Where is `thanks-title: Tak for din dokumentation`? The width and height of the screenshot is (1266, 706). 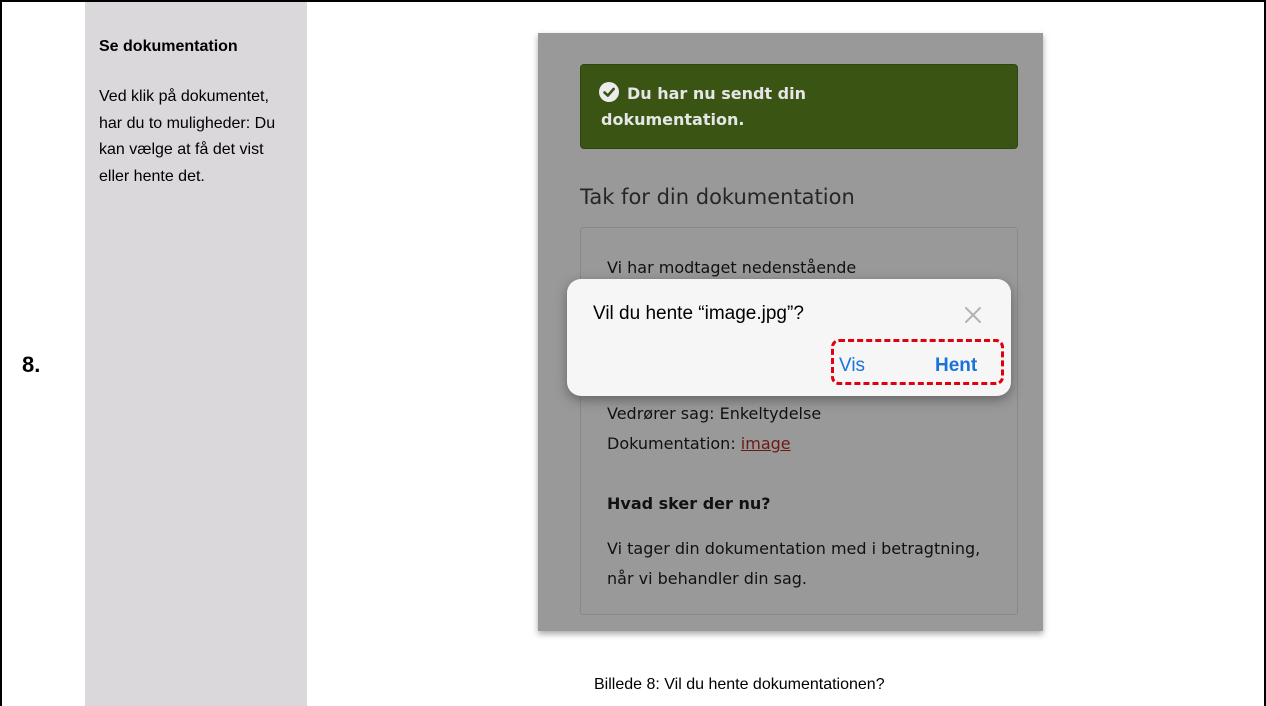
thanks-title: Tak for din dokumentation is located at coordinates (717, 197).